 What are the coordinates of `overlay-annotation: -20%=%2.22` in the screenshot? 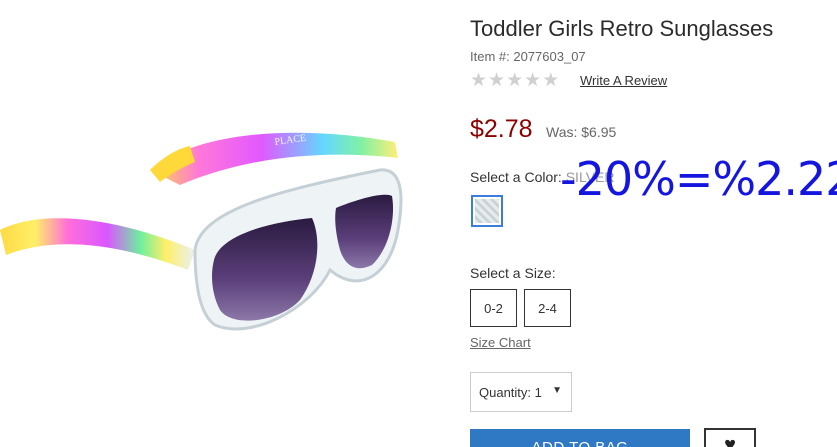 It's located at (698, 179).